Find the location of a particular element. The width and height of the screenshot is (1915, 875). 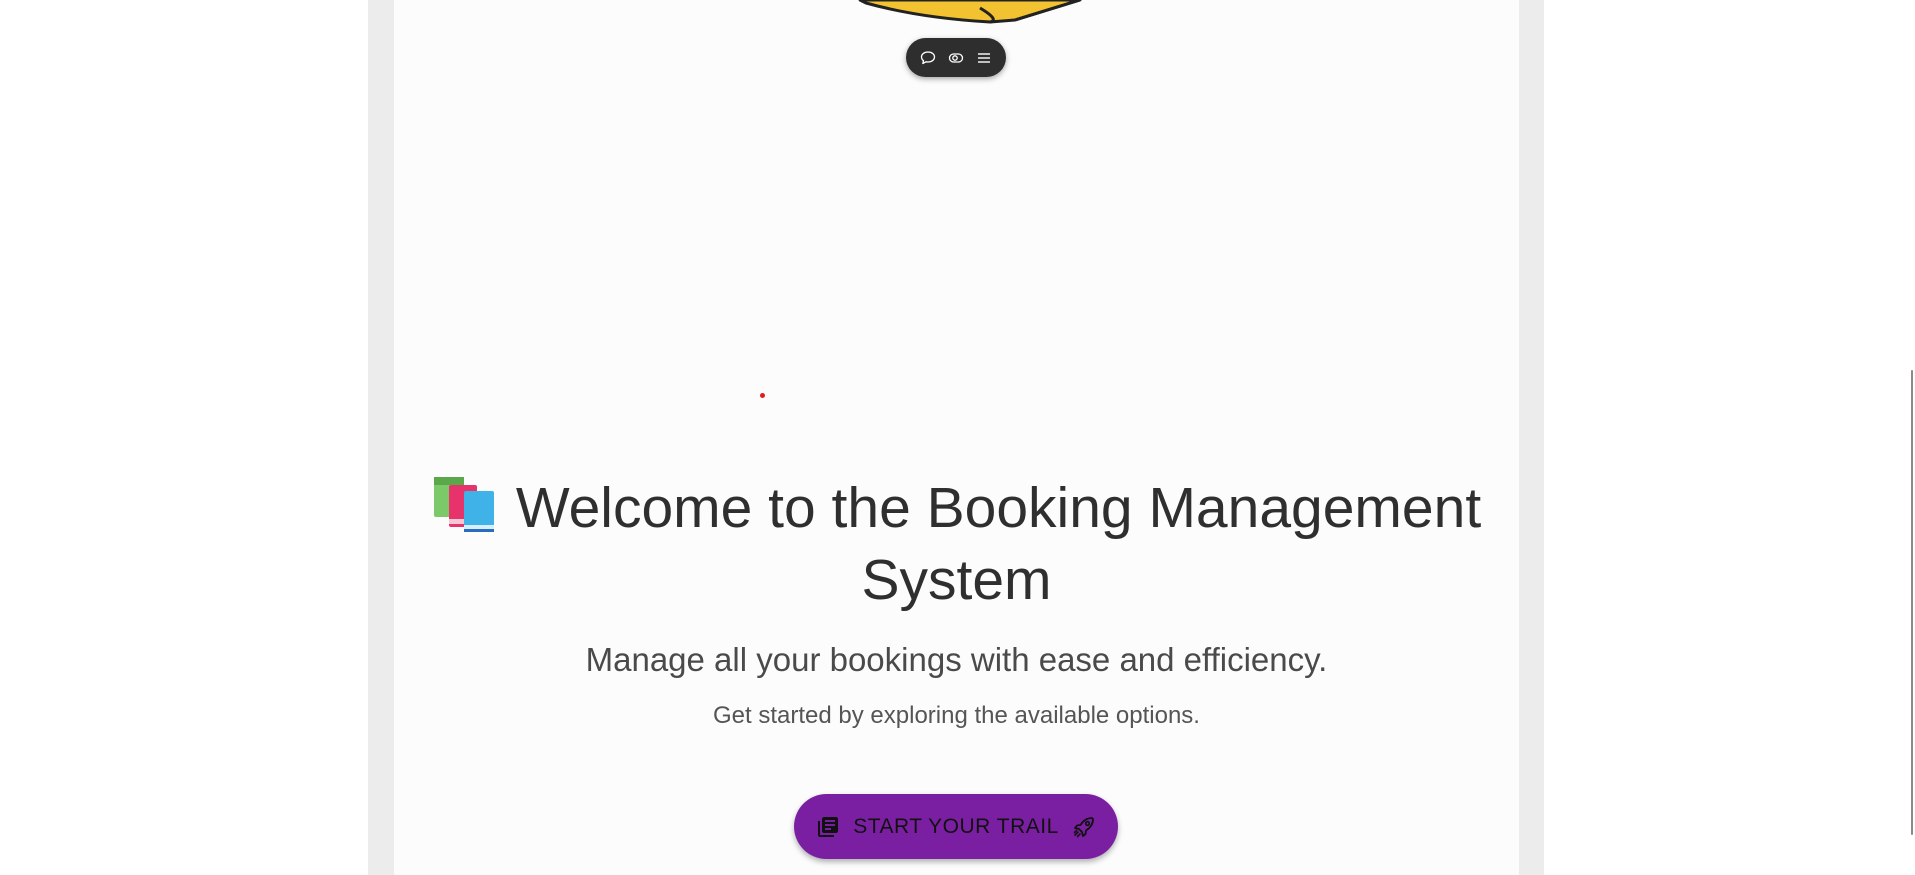

comment-button is located at coordinates (928, 58).